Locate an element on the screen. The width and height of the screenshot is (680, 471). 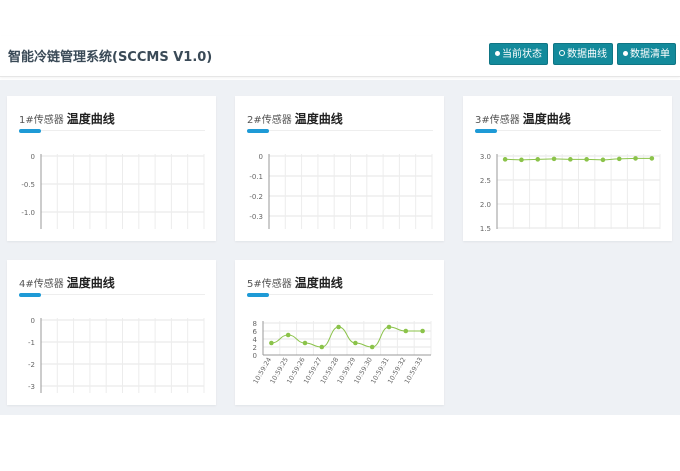
y-tick-label: -1.0 is located at coordinates (28, 213).